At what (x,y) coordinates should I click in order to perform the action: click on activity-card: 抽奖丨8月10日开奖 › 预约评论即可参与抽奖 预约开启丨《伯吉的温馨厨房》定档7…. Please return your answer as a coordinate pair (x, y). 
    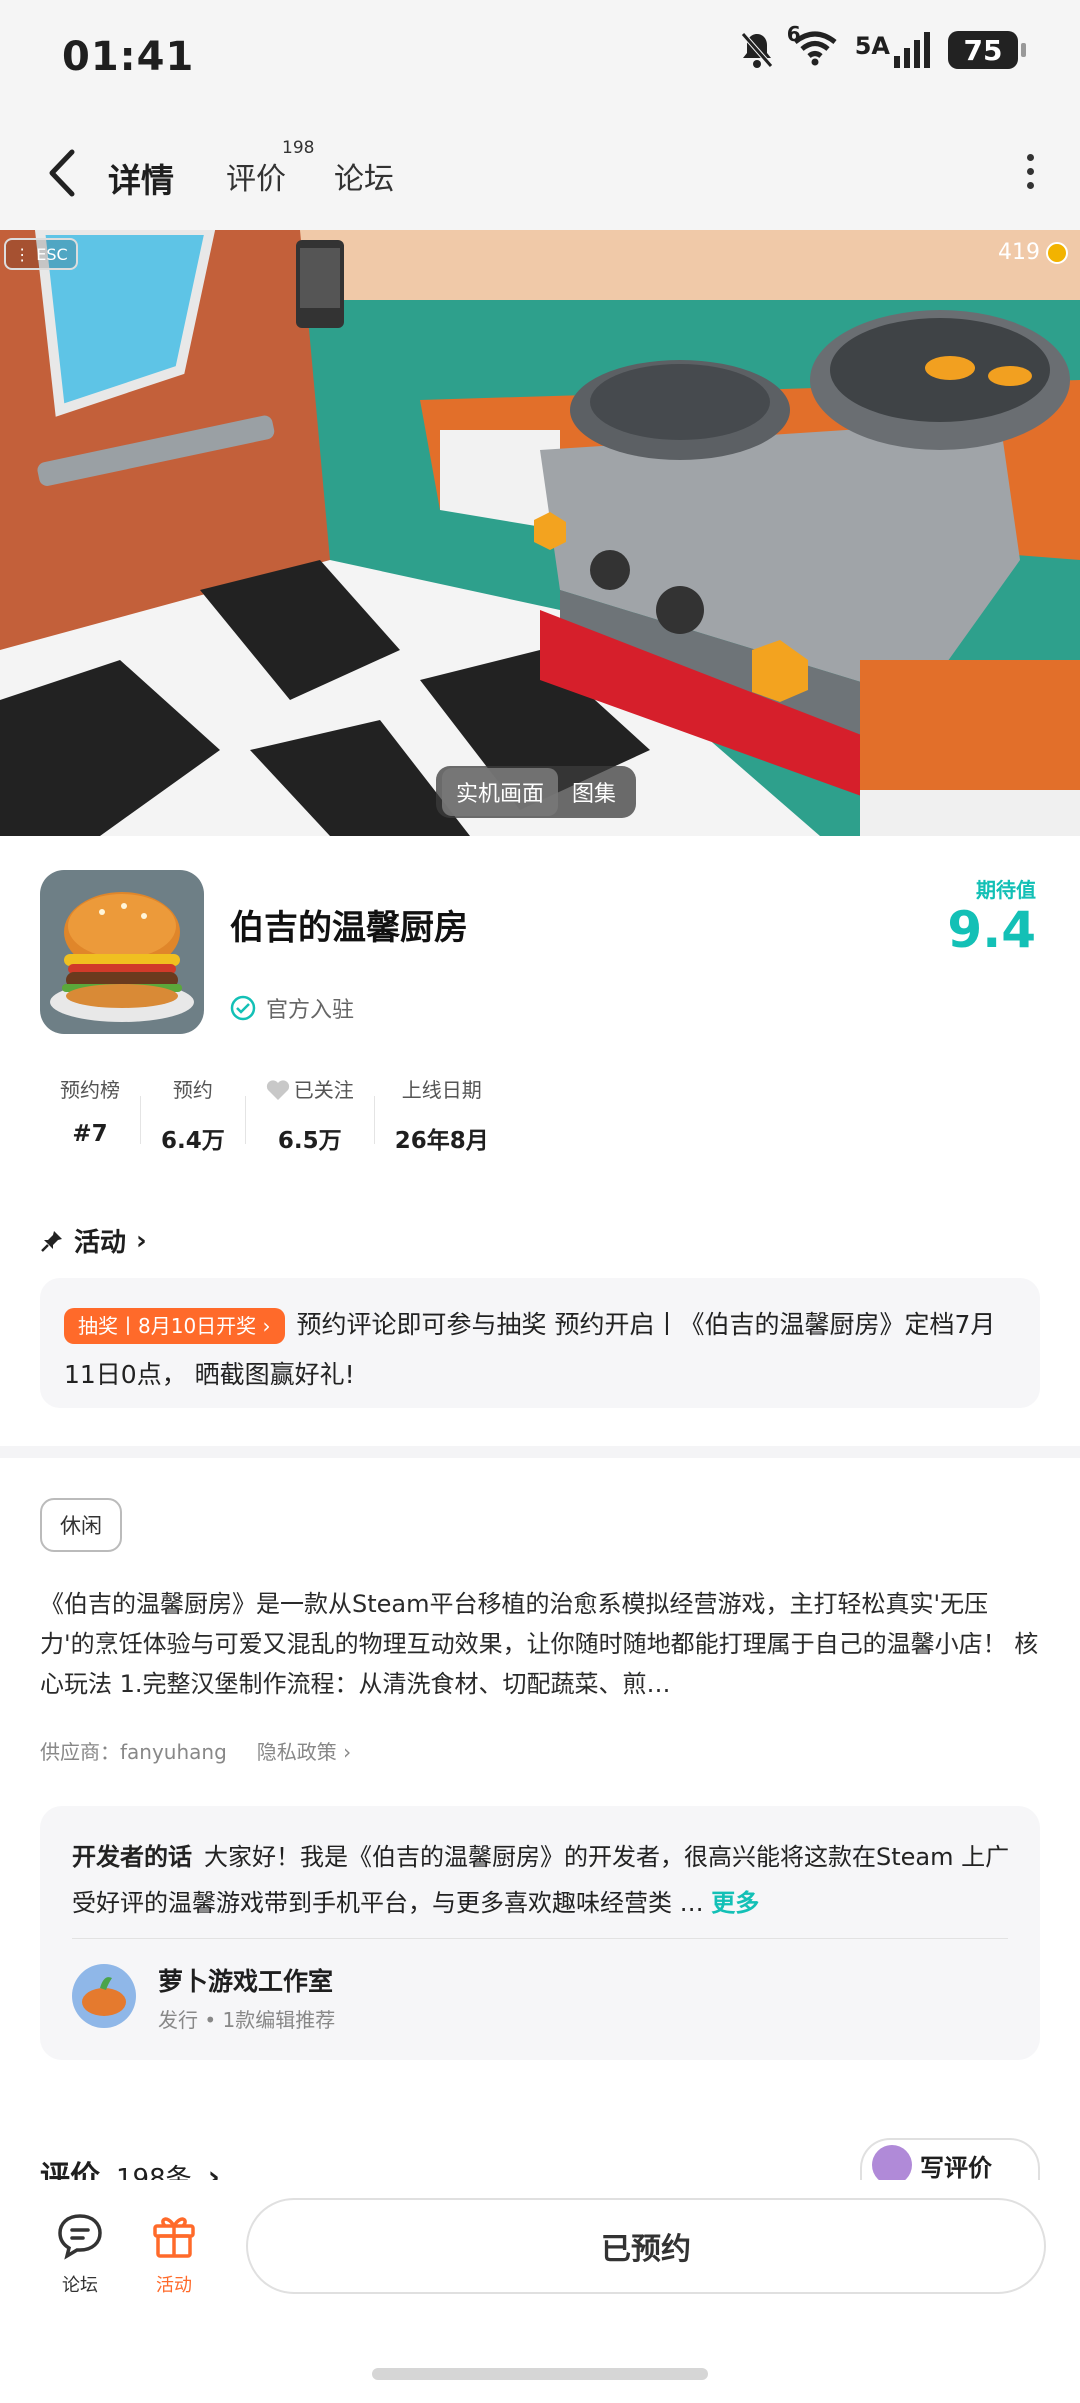
    Looking at the image, I should click on (540, 1343).